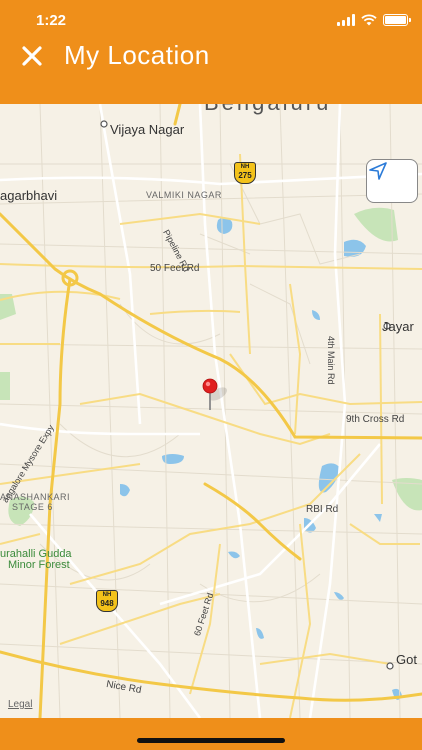  Describe the element at coordinates (331, 360) in the screenshot. I see `map-label-4th-main-rd: 4th Main Rd` at that location.